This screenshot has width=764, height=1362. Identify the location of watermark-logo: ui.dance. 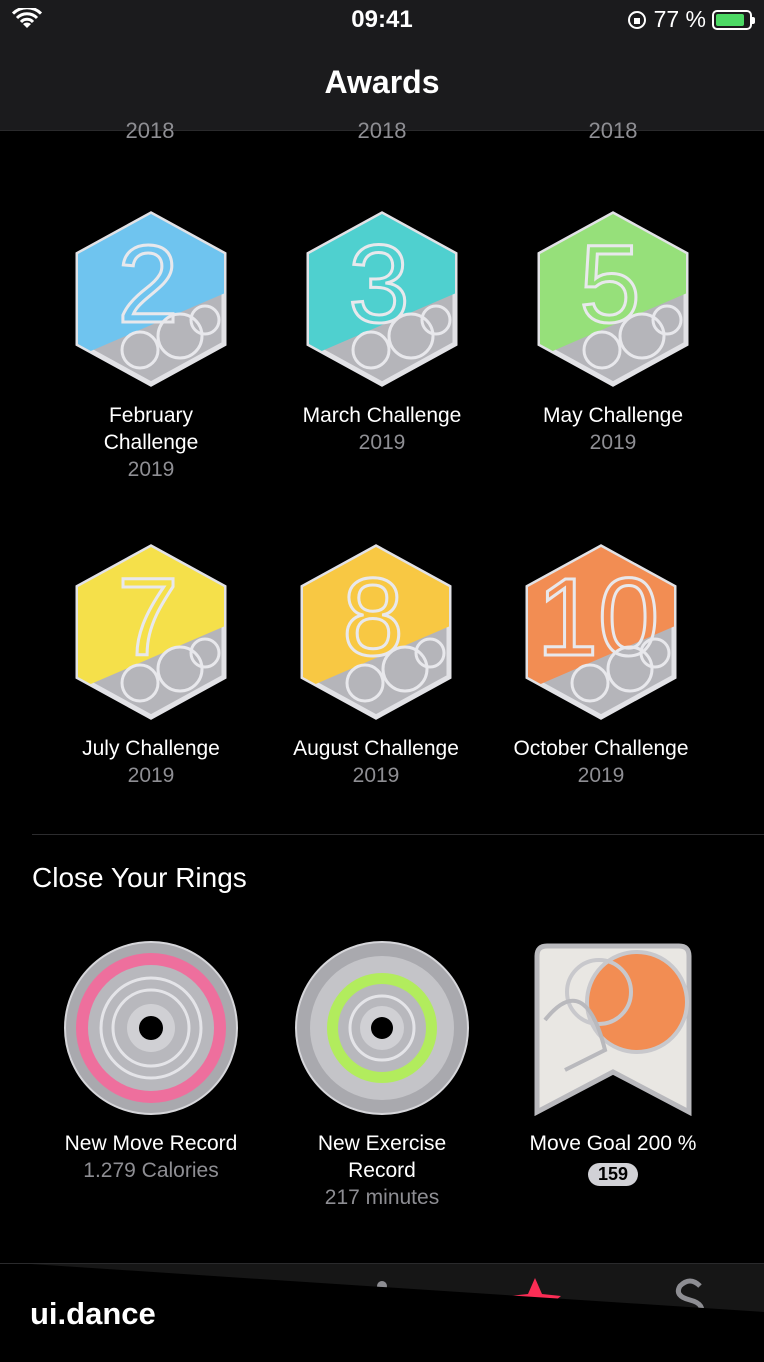
(93, 1313).